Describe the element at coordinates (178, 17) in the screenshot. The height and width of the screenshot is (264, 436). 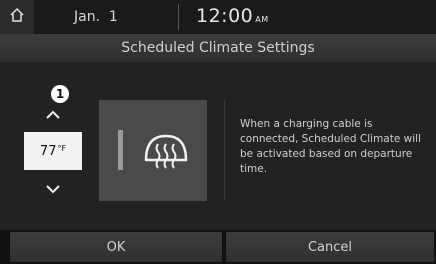
I see `status-divider` at that location.